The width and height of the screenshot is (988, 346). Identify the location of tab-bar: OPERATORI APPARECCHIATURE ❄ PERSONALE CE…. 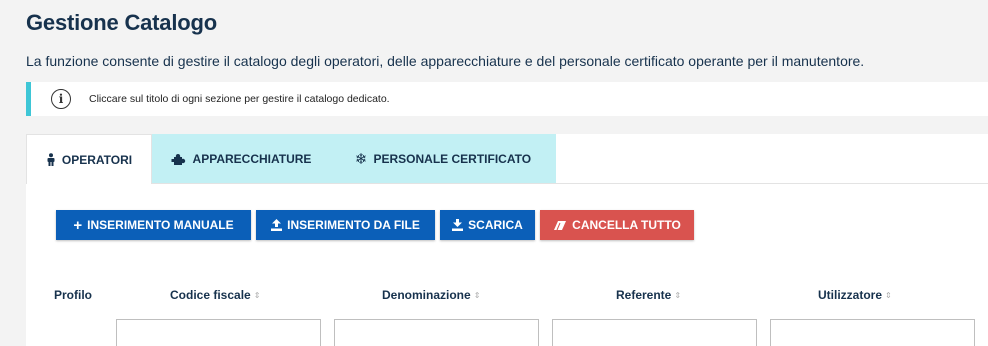
(291, 159).